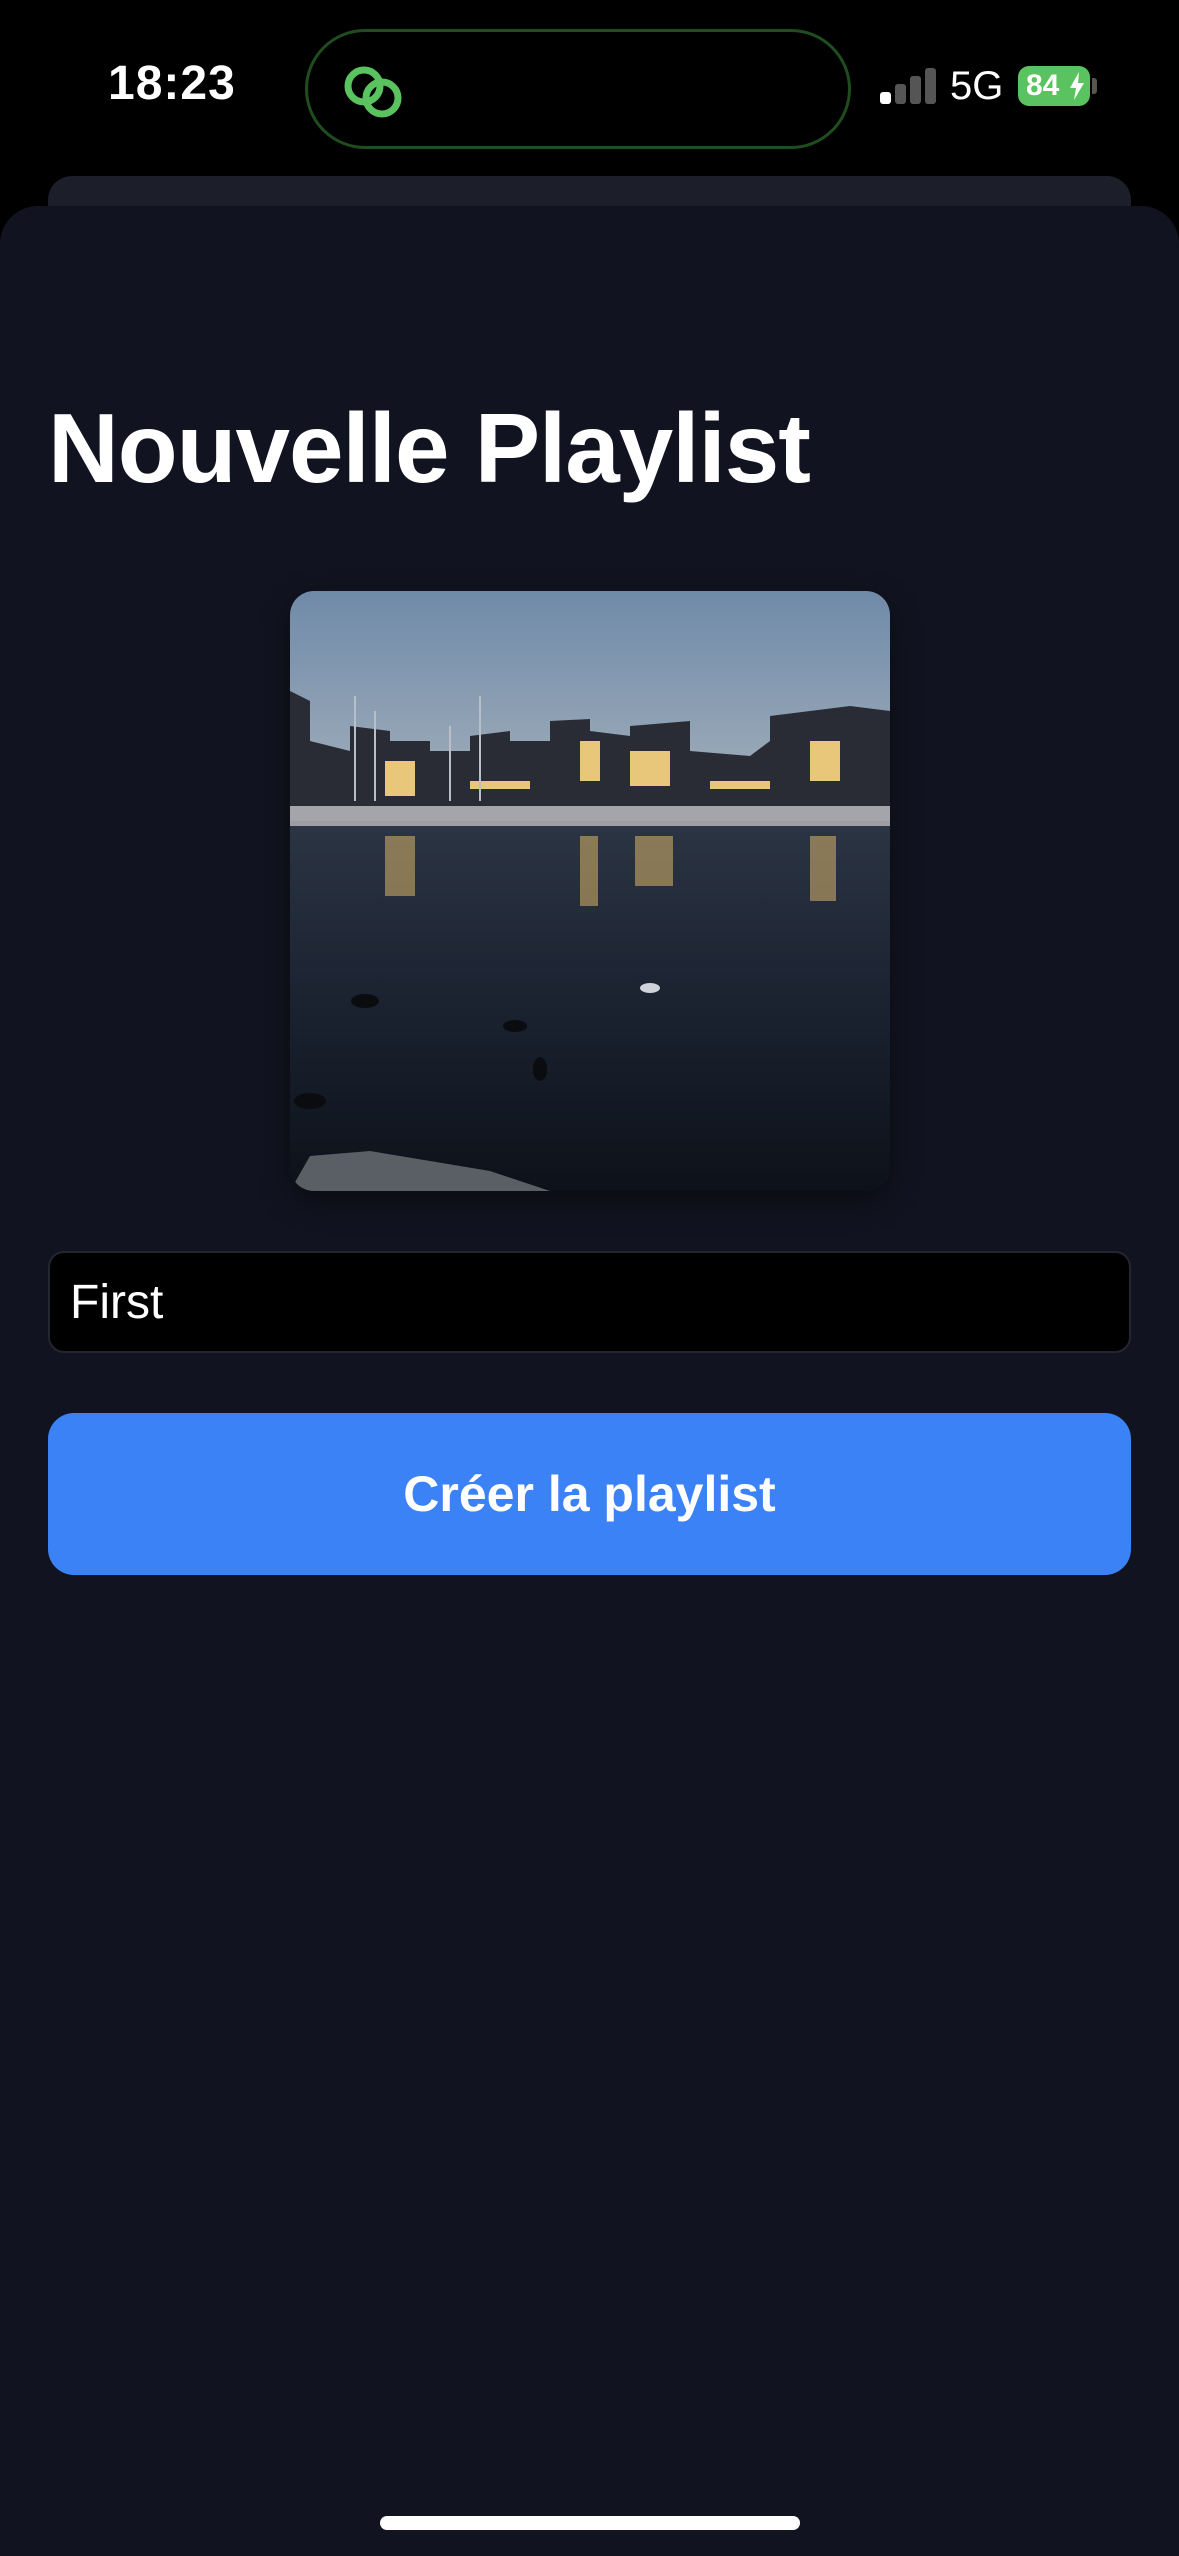 This screenshot has width=1179, height=2556. Describe the element at coordinates (1094, 86) in the screenshot. I see `battery-cap` at that location.